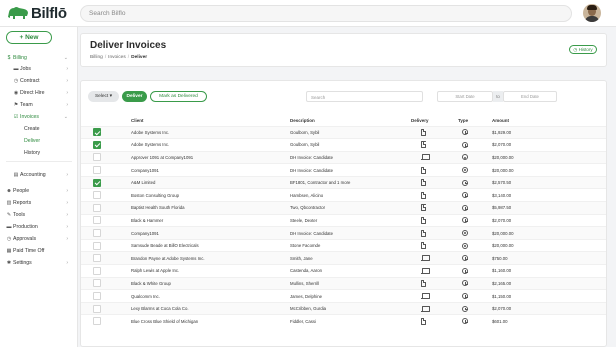  I want to click on sidebar-divider, so click(39, 161).